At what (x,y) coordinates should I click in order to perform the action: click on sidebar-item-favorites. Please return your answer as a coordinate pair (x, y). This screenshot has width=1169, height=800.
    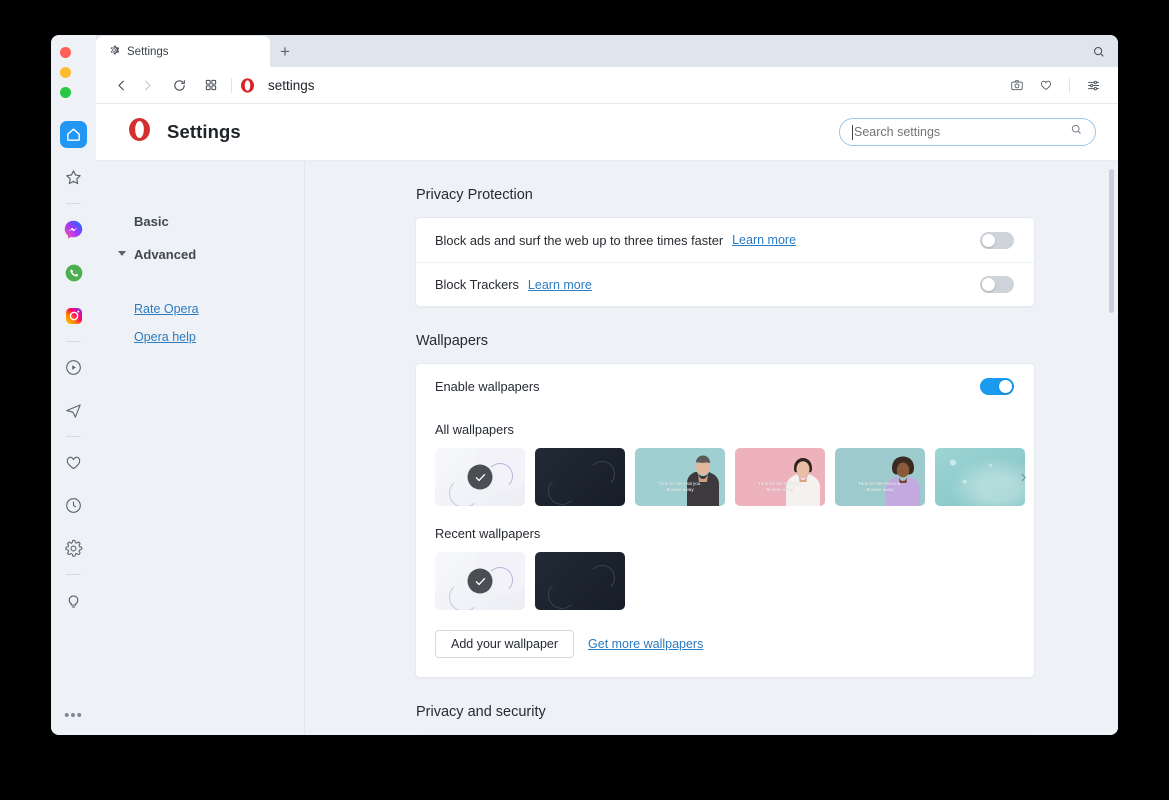
    Looking at the image, I should click on (73, 462).